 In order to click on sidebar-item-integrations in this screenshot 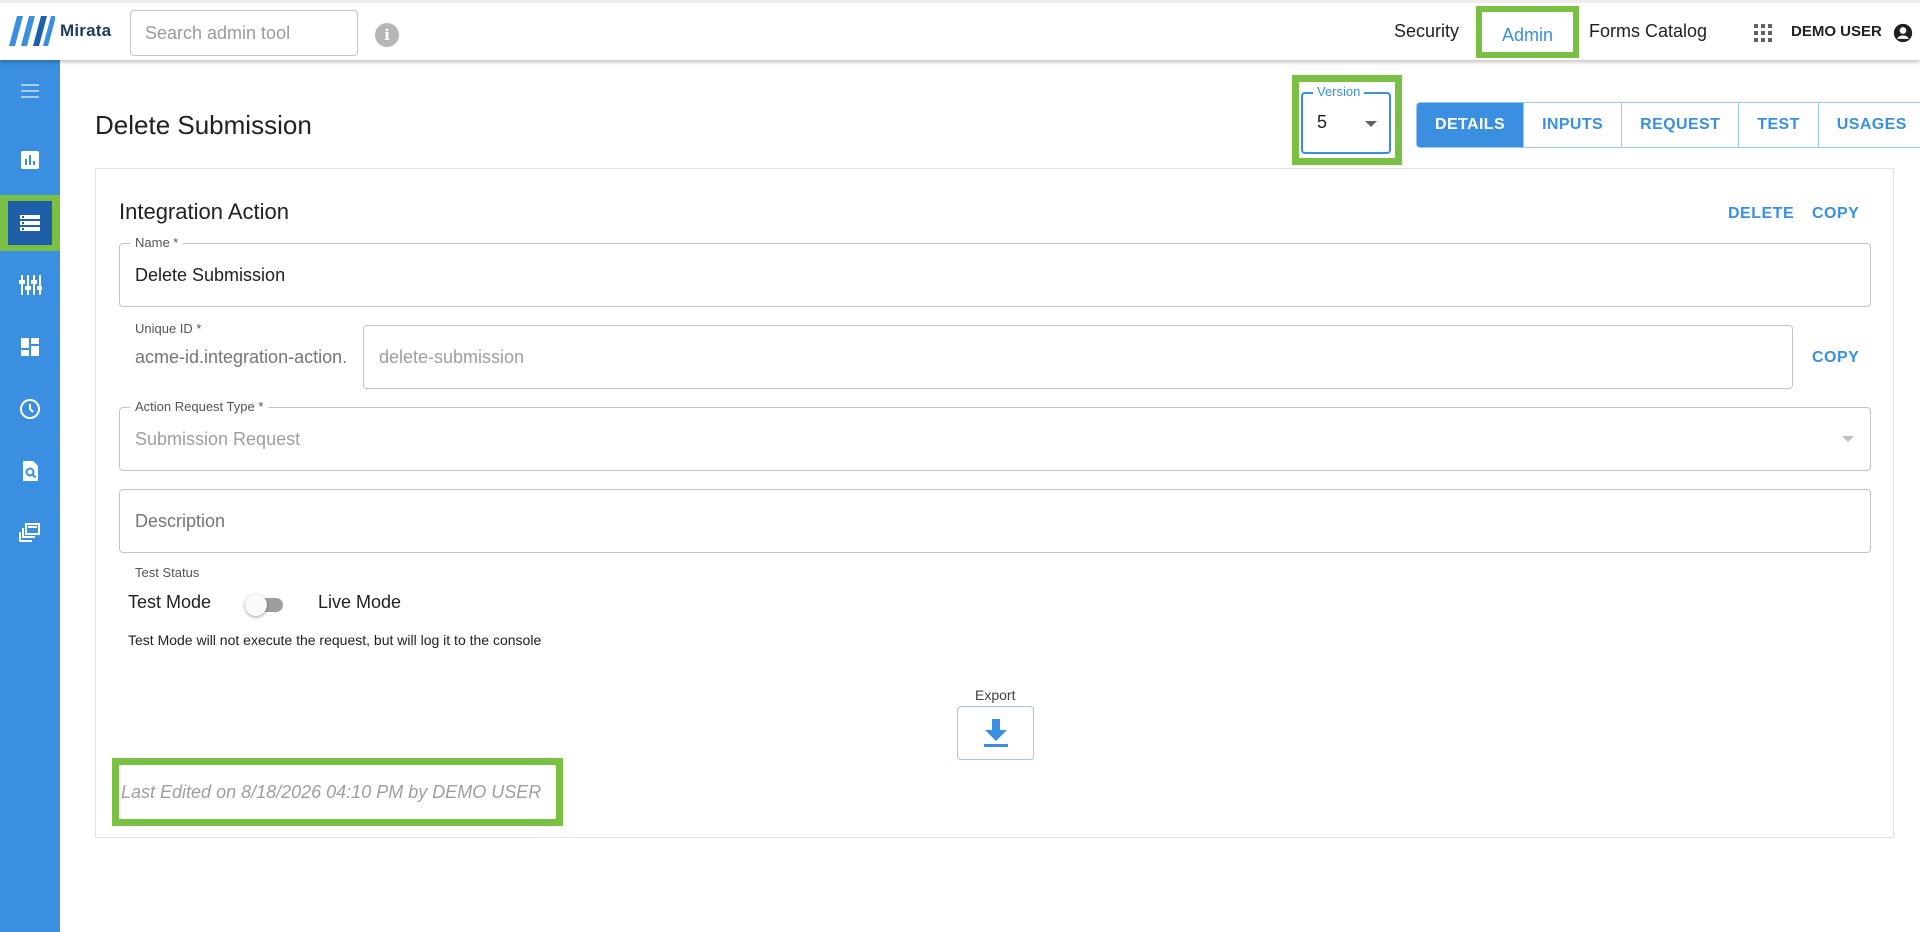, I will do `click(30, 223)`.